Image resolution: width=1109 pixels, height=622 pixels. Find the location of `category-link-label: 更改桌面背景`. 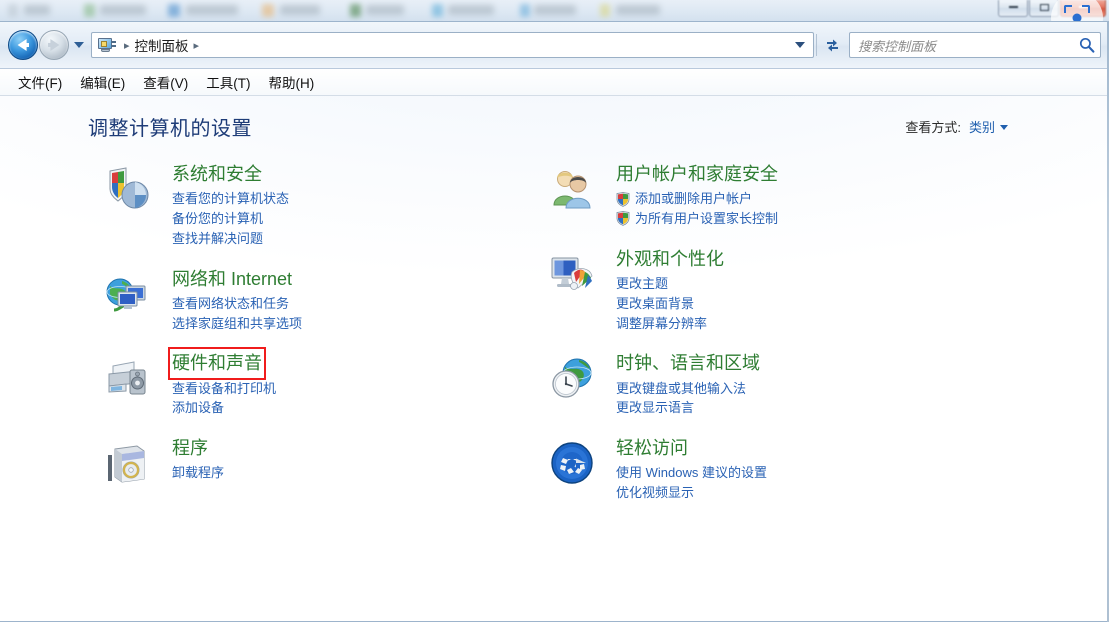

category-link-label: 更改桌面背景 is located at coordinates (655, 303).